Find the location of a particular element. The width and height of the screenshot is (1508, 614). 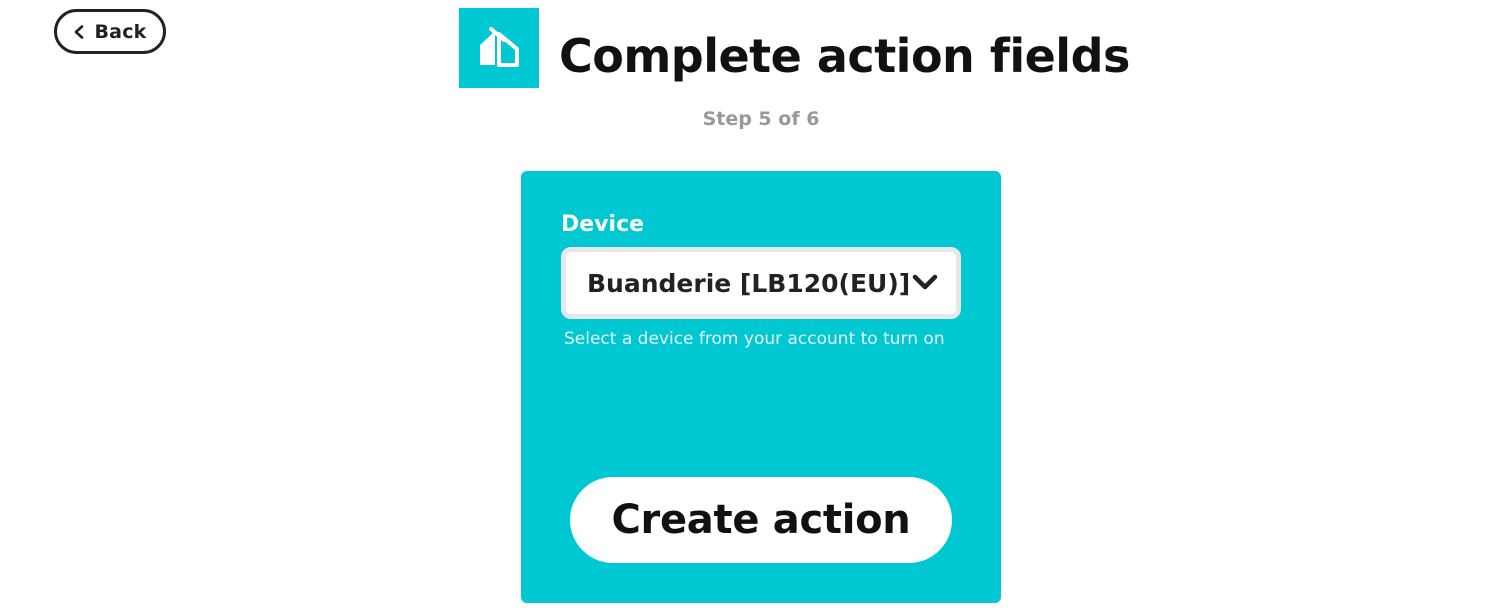

chevron-left-icon is located at coordinates (79, 31).